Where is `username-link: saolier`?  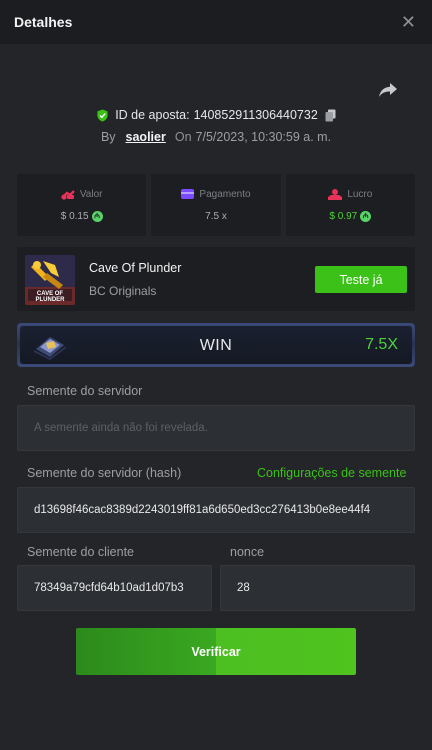 username-link: saolier is located at coordinates (146, 137).